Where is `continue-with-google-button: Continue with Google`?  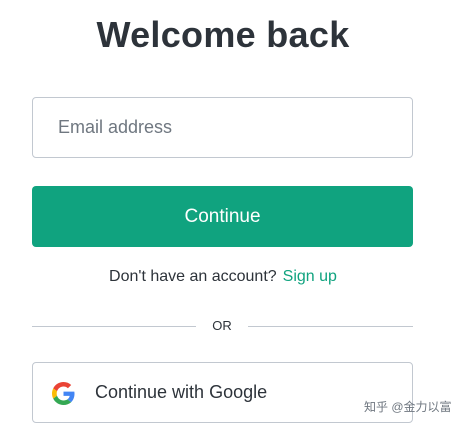 continue-with-google-button: Continue with Google is located at coordinates (222, 392).